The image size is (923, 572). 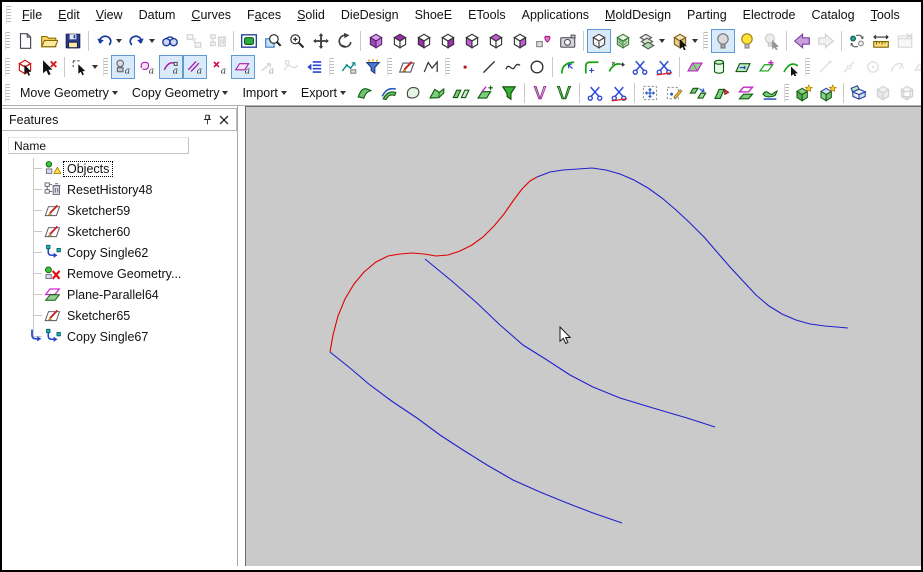 I want to click on cube-layers-button, so click(x=651, y=41).